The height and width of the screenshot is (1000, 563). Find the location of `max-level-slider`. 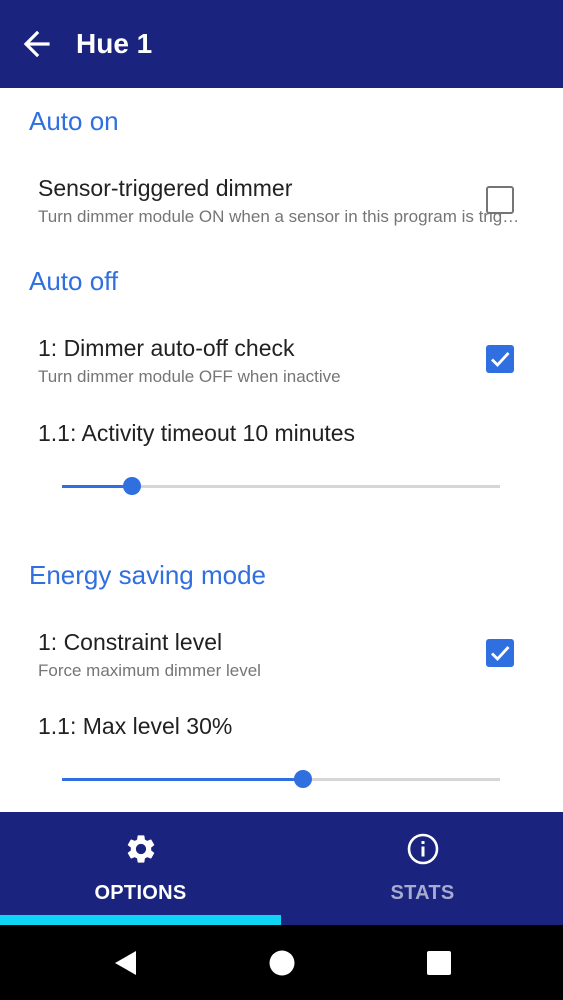

max-level-slider is located at coordinates (281, 779).